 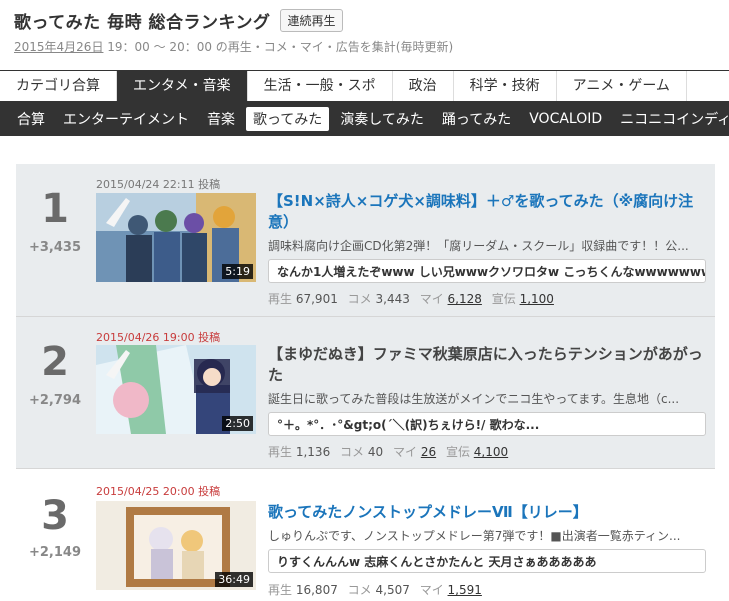 What do you see at coordinates (176, 545) in the screenshot?
I see `video-thumbnail: 36:49` at bounding box center [176, 545].